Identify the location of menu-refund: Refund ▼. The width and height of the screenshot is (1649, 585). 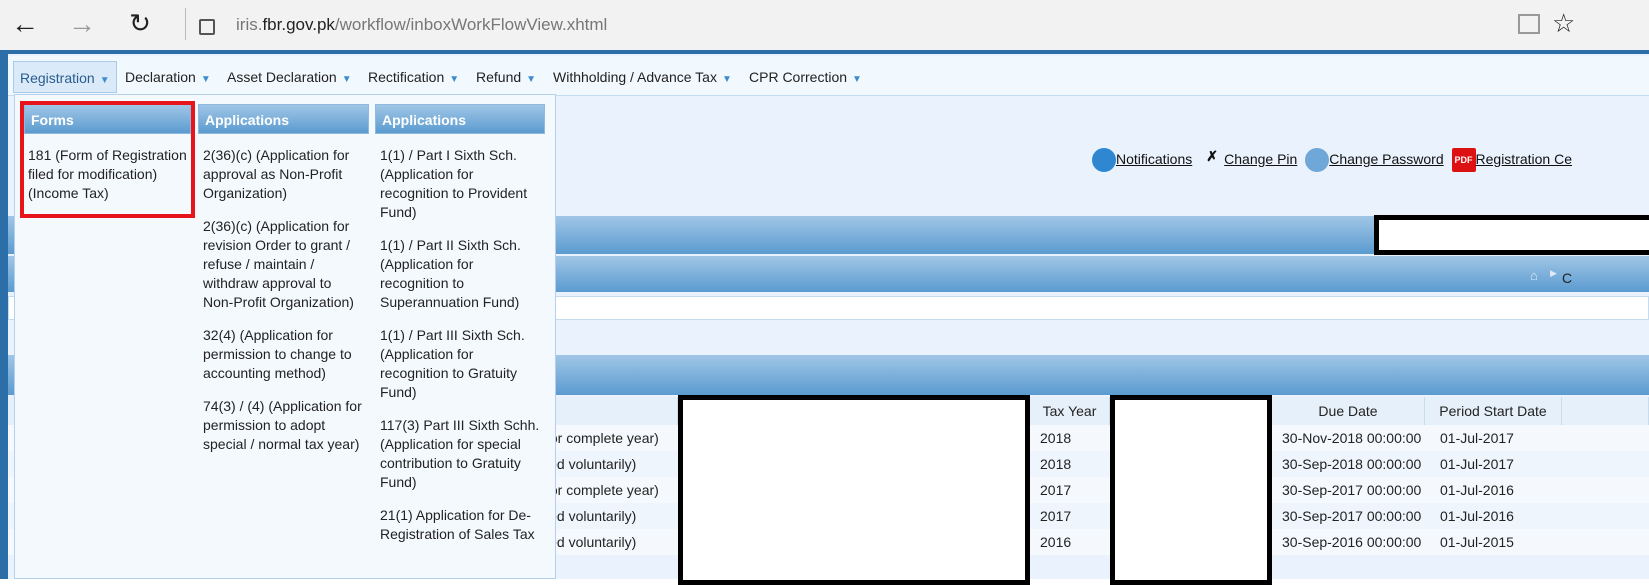
(506, 77).